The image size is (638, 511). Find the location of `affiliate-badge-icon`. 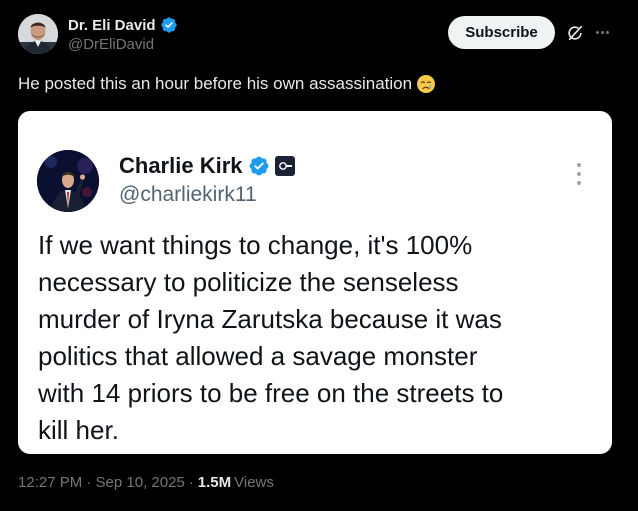

affiliate-badge-icon is located at coordinates (284, 166).